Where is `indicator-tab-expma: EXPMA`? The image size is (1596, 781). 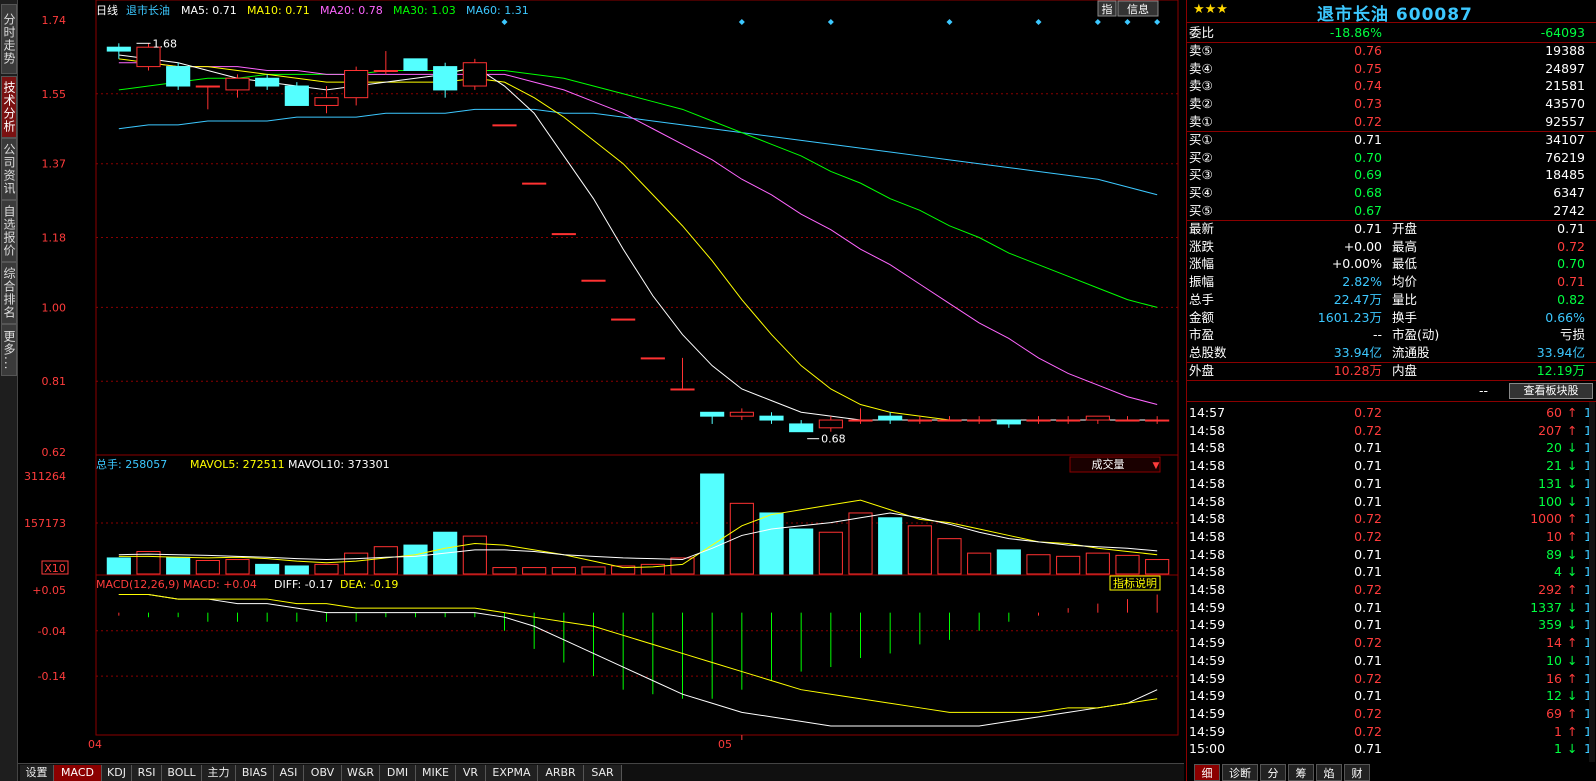 indicator-tab-expma: EXPMA is located at coordinates (512, 773).